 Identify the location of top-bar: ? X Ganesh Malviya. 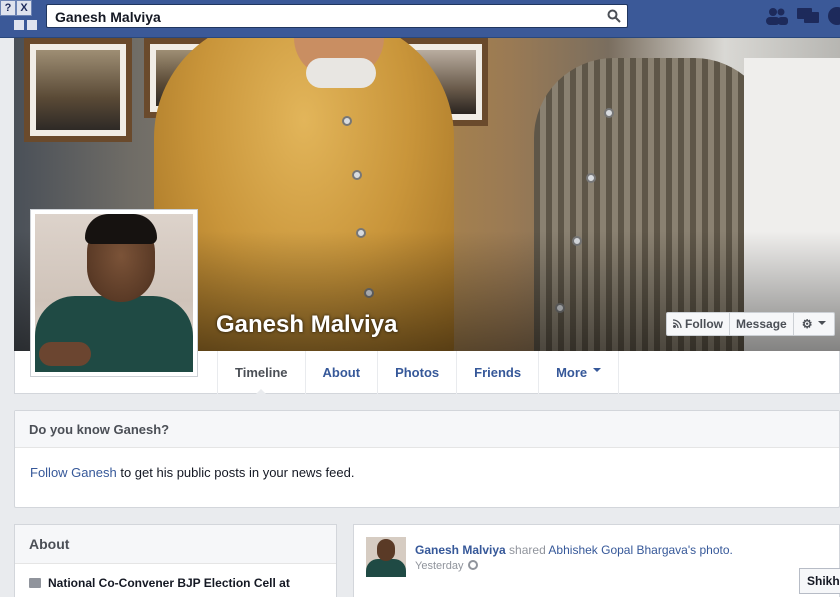
(420, 19).